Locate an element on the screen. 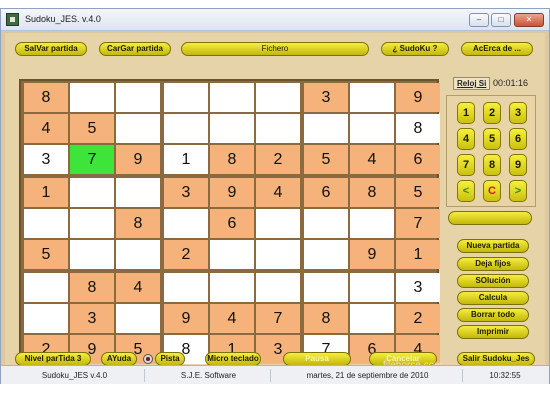  sudoku-cell-r1c2 is located at coordinates (92, 97).